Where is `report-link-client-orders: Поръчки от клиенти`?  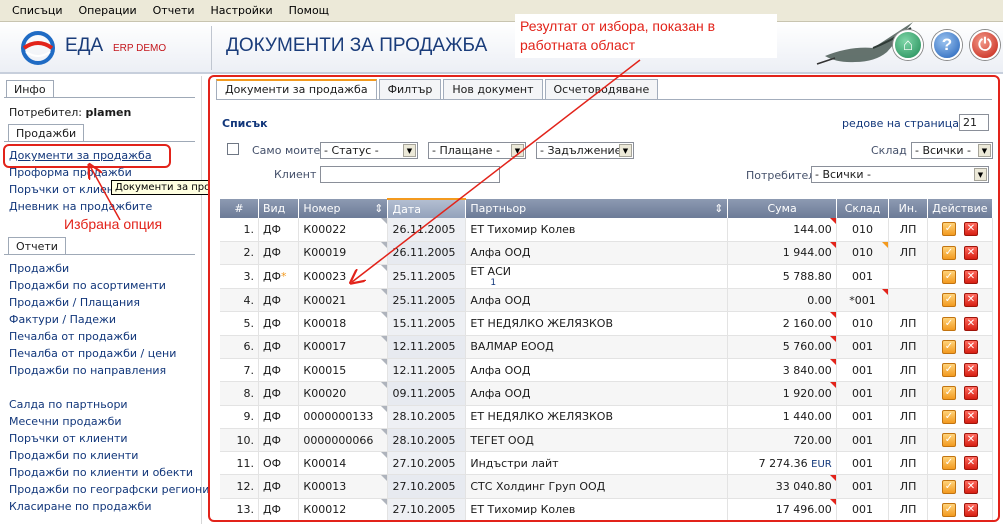 report-link-client-orders: Поръчки от клиенти is located at coordinates (68, 438).